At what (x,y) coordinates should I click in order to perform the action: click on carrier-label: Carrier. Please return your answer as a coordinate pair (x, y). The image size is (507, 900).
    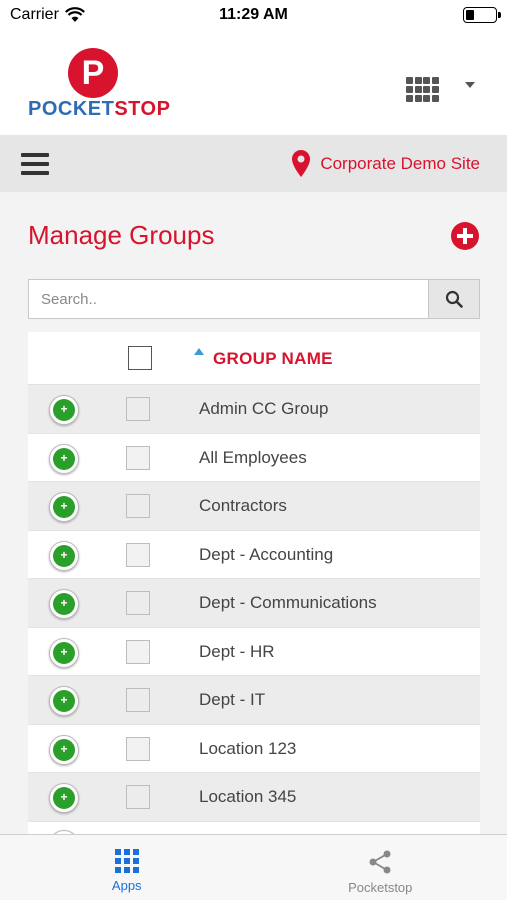
    Looking at the image, I should click on (34, 14).